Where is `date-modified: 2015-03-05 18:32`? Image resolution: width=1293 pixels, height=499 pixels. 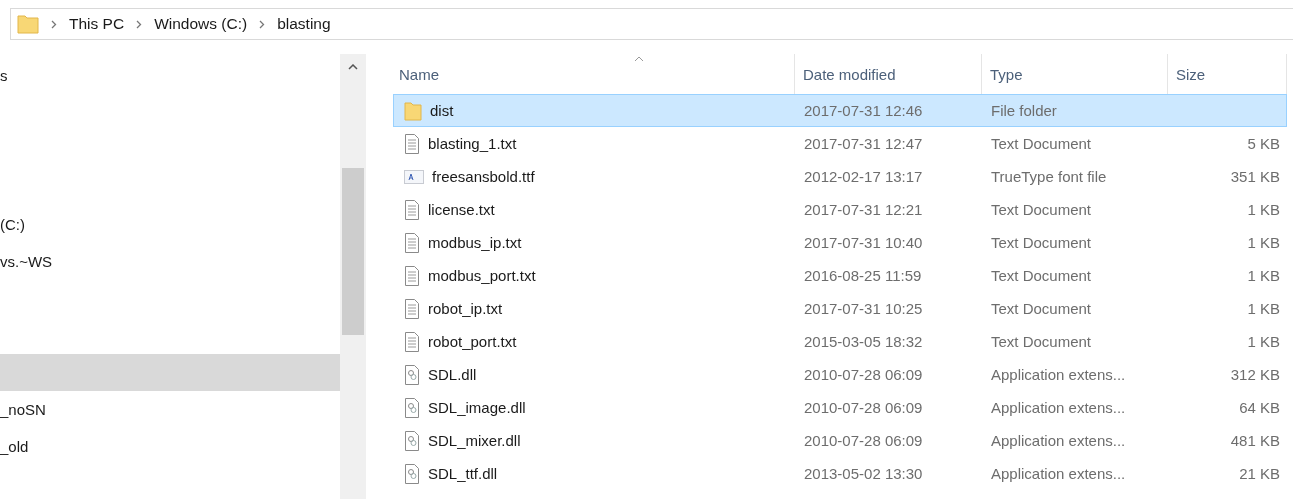 date-modified: 2015-03-05 18:32 is located at coordinates (863, 341).